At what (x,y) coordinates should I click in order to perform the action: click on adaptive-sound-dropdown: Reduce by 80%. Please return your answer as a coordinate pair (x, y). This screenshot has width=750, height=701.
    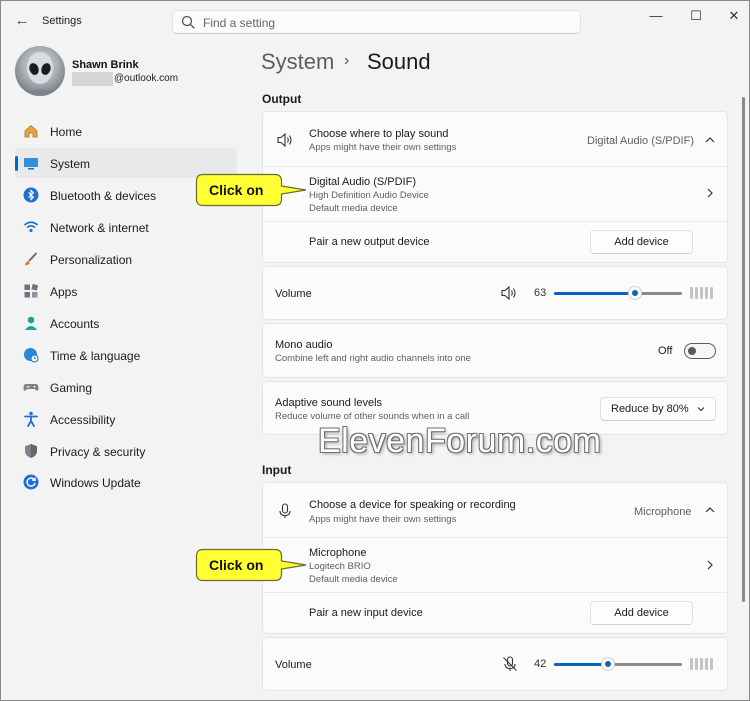
    Looking at the image, I should click on (658, 409).